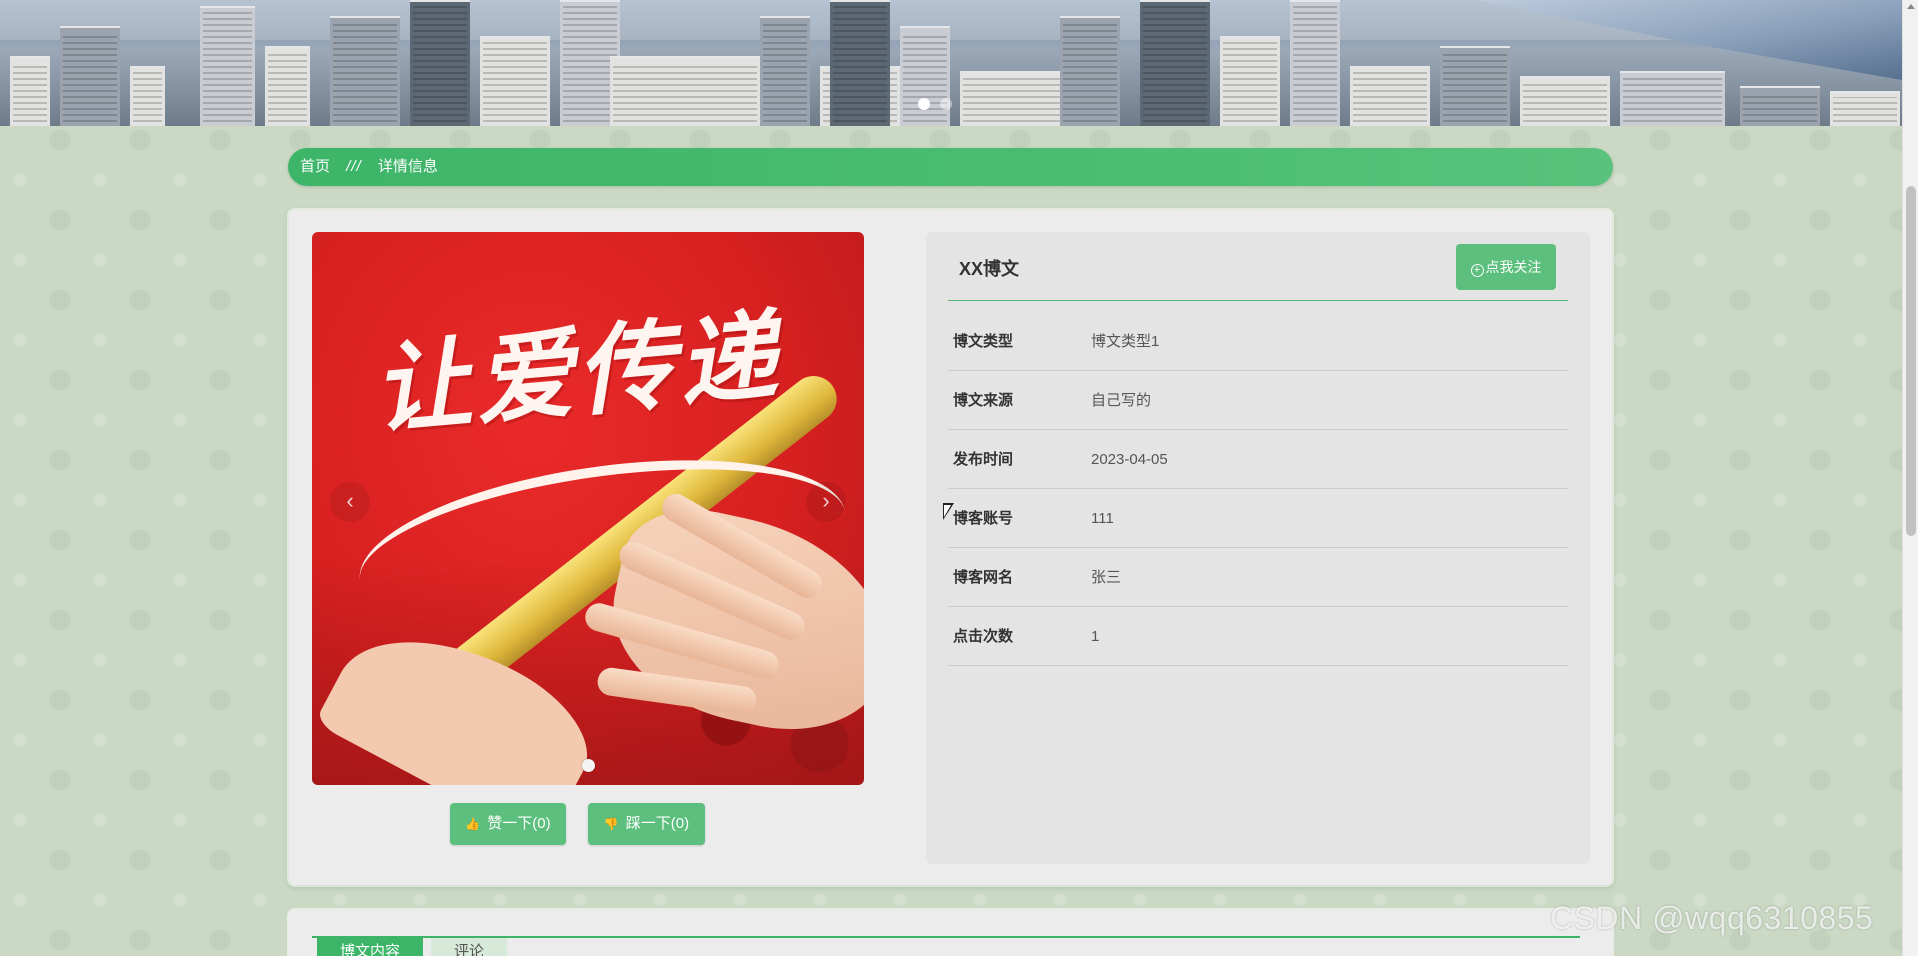 The width and height of the screenshot is (1918, 956). What do you see at coordinates (473, 824) in the screenshot?
I see `thumbs-up-icon: 👍` at bounding box center [473, 824].